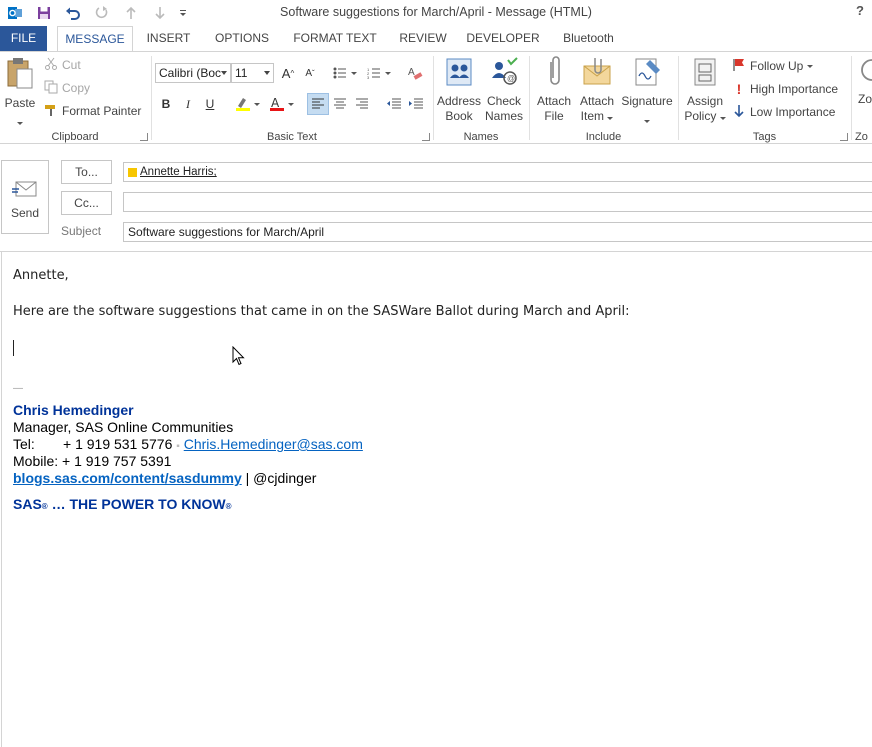 The image size is (872, 747). What do you see at coordinates (41, 275) in the screenshot?
I see `greeting-text: Annette,` at bounding box center [41, 275].